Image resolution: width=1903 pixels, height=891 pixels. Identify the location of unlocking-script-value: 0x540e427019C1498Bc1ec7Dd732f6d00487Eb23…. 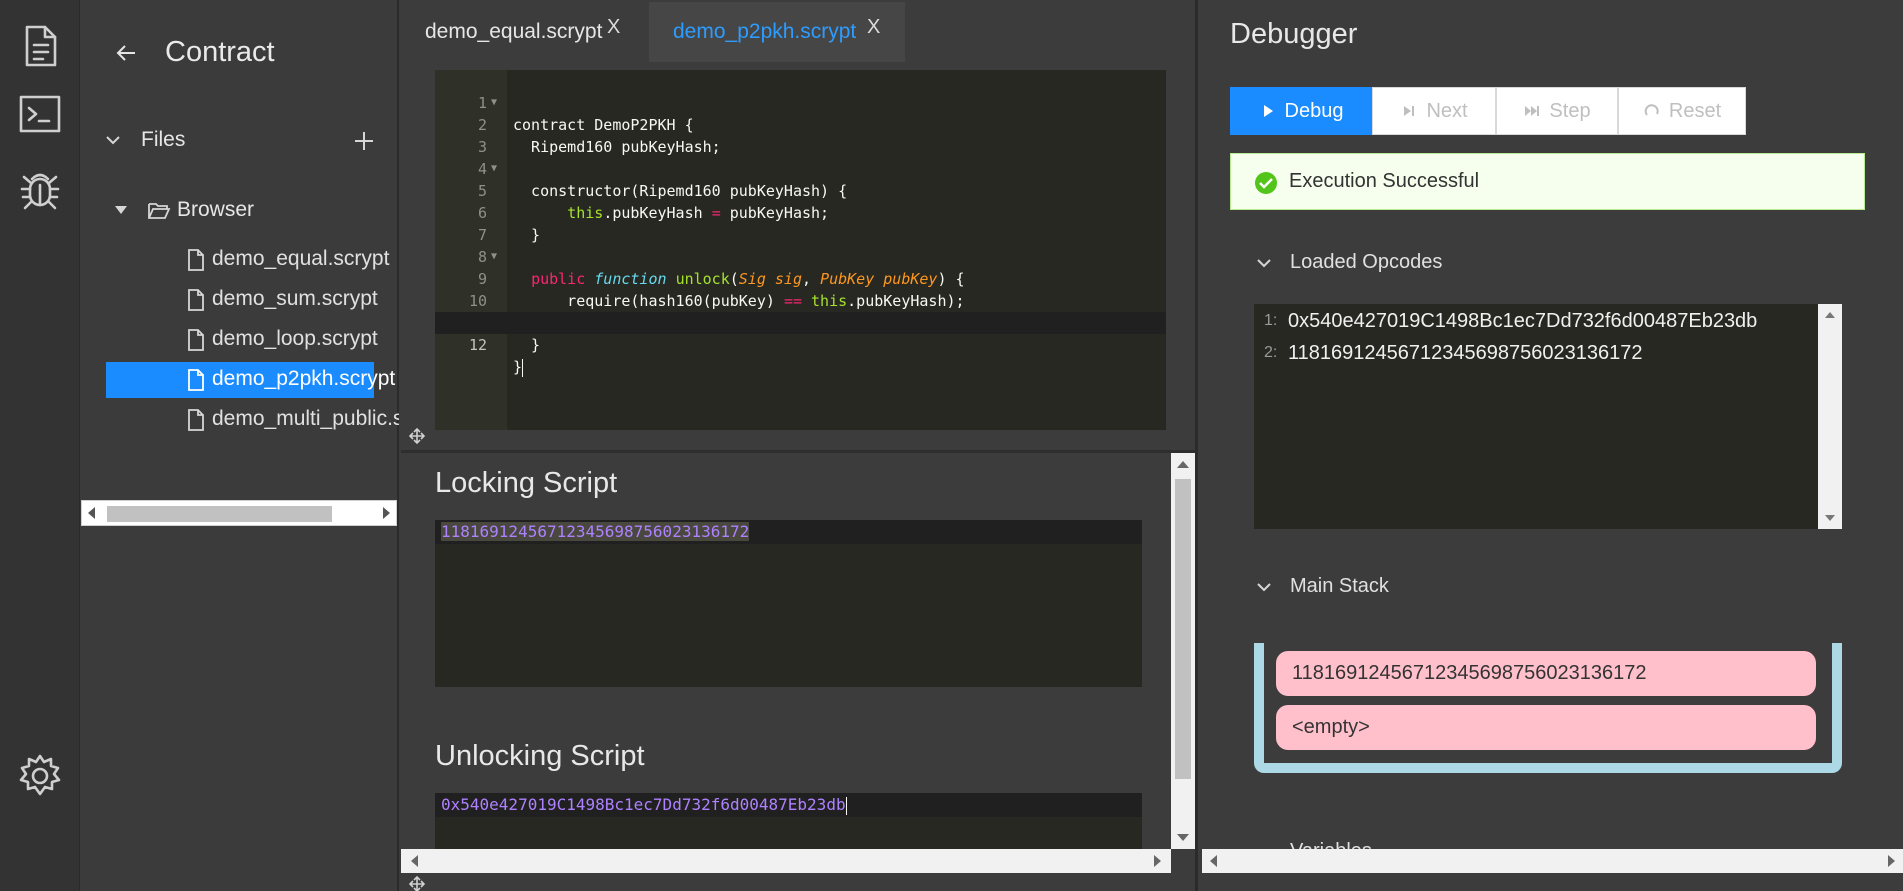
(643, 804).